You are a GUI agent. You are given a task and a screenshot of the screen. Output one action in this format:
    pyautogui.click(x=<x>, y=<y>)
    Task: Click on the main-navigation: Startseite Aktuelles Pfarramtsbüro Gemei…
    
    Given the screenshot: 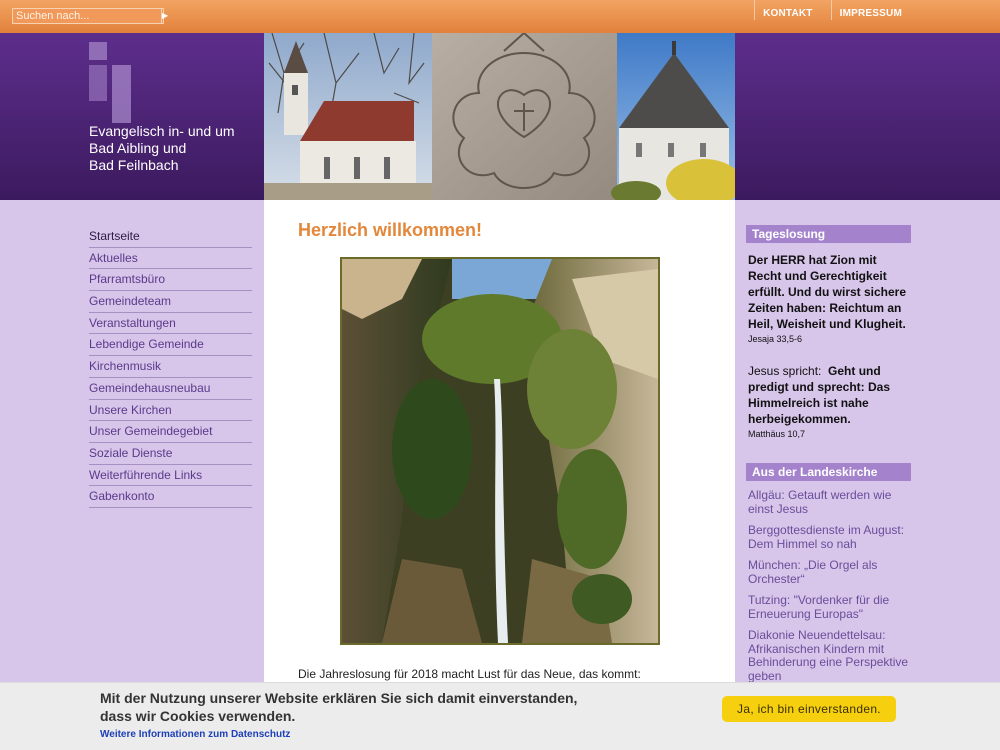 What is the action you would take?
    pyautogui.click(x=170, y=367)
    